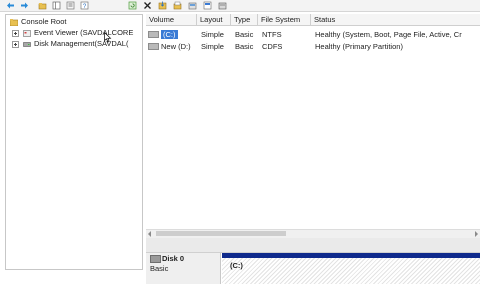  What do you see at coordinates (192, 5) in the screenshot?
I see `new-icon` at bounding box center [192, 5].